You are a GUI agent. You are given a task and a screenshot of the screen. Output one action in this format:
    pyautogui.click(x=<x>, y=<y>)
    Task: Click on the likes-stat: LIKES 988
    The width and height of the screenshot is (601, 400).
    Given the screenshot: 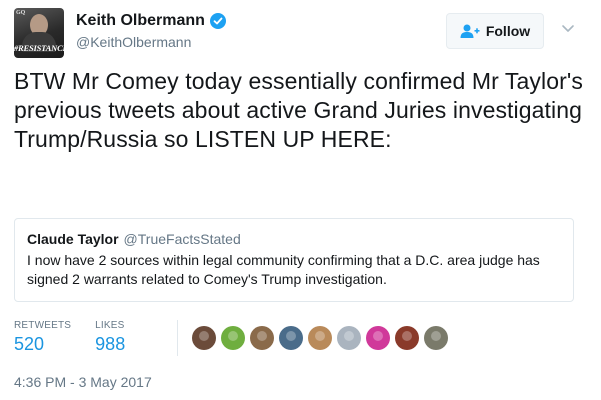 What is the action you would take?
    pyautogui.click(x=110, y=337)
    